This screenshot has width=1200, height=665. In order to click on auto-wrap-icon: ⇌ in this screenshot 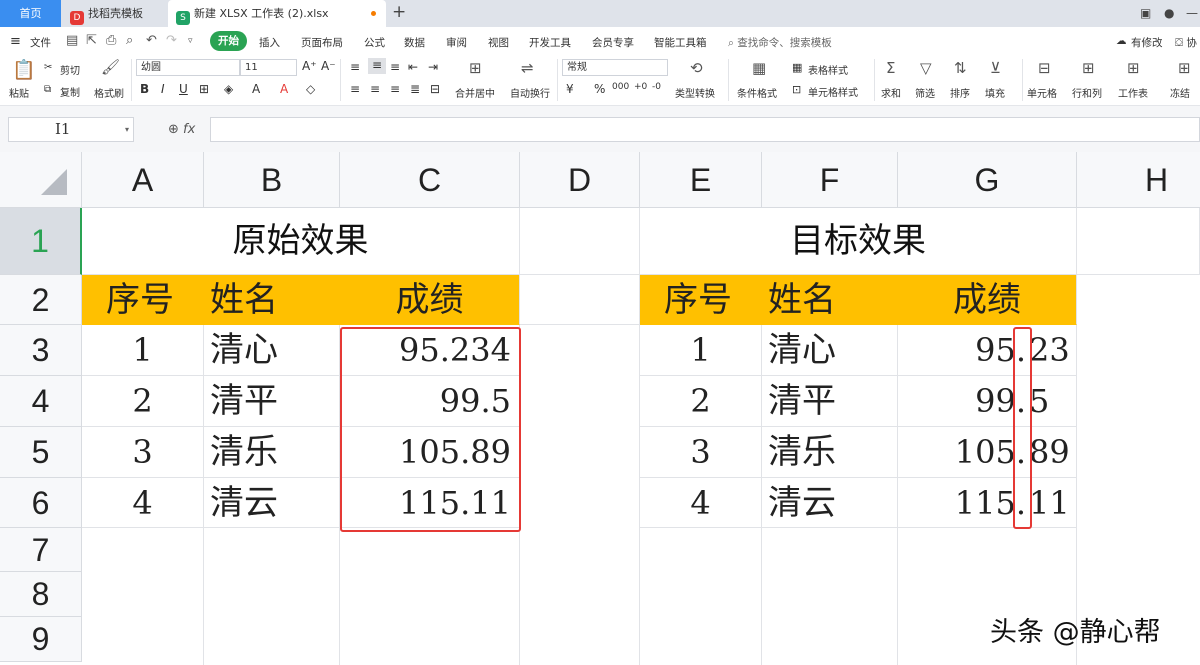, I will do `click(527, 68)`.